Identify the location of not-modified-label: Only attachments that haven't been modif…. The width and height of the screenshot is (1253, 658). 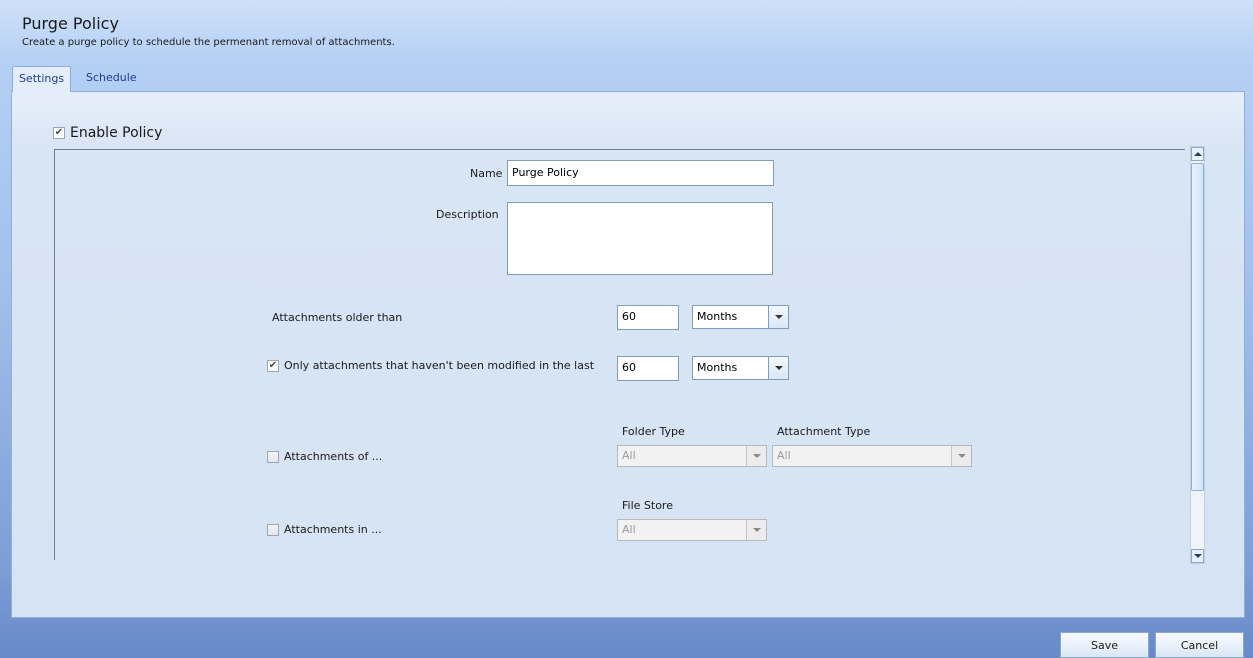
(439, 365).